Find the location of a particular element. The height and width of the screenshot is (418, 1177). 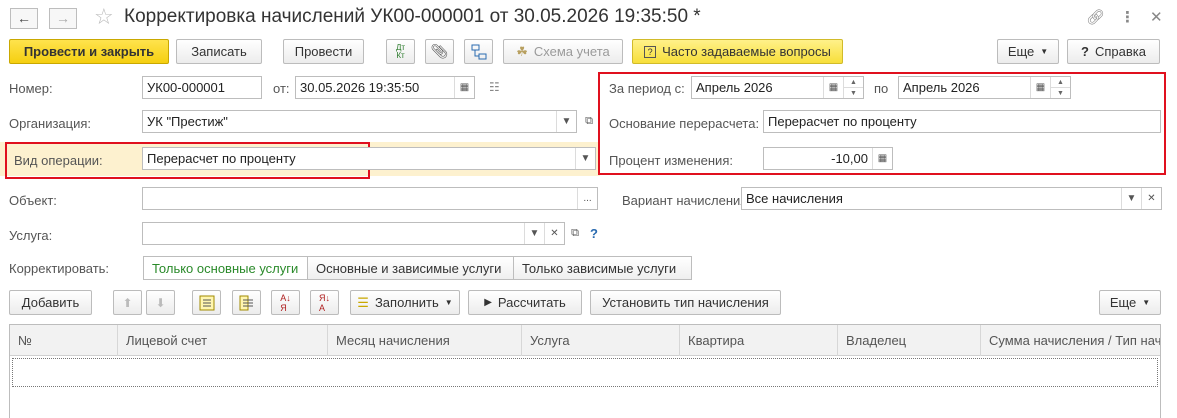

chevron-down-icon: ▼ is located at coordinates (448, 302).